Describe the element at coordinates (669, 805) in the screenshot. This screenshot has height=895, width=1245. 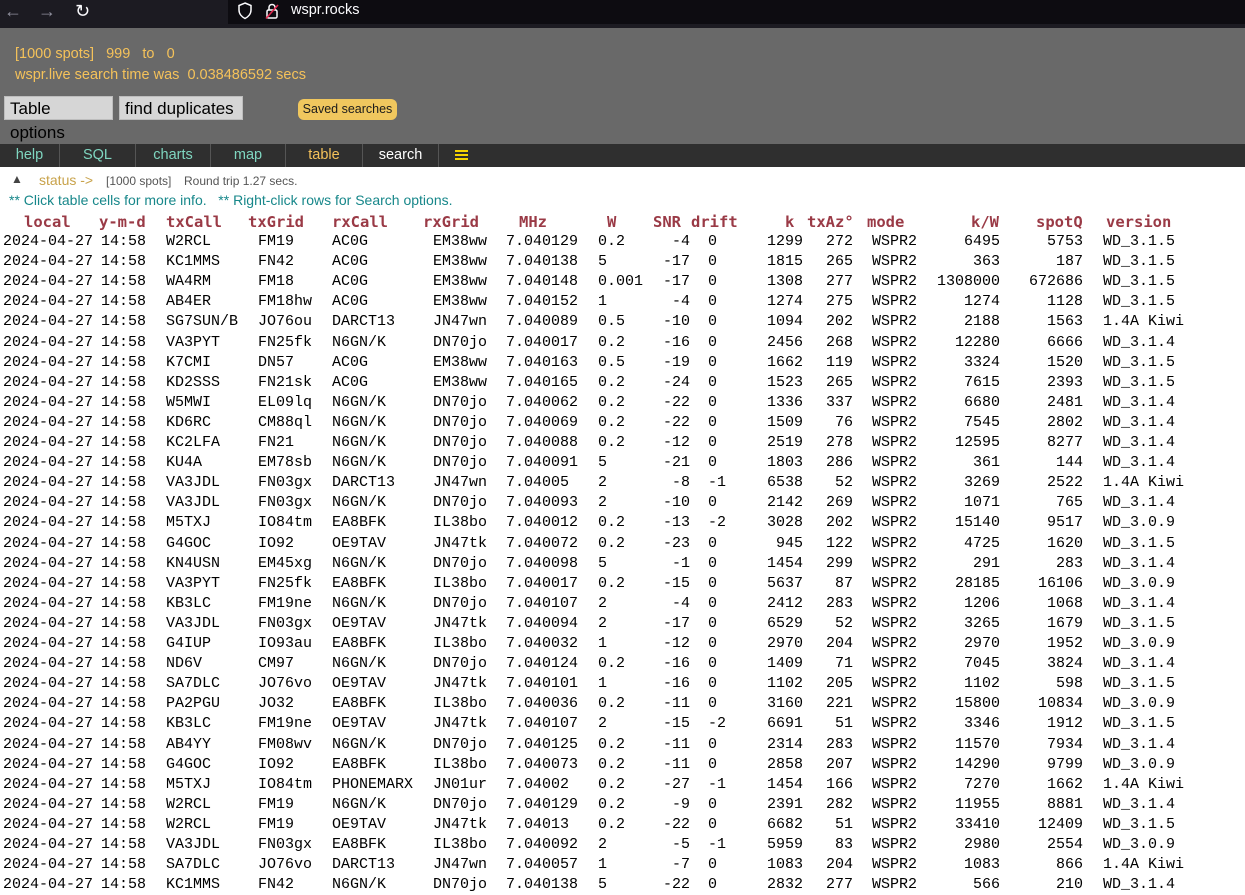
I see `table-cell: -9` at that location.